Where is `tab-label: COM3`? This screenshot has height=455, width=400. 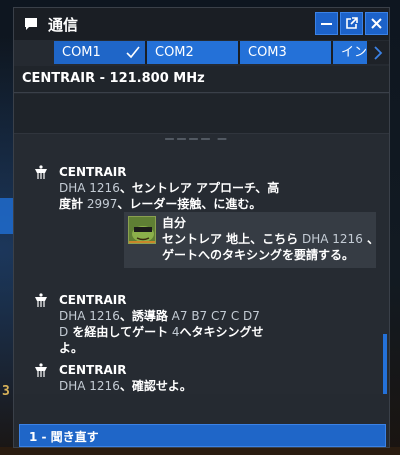
tab-label: COM3 is located at coordinates (267, 52).